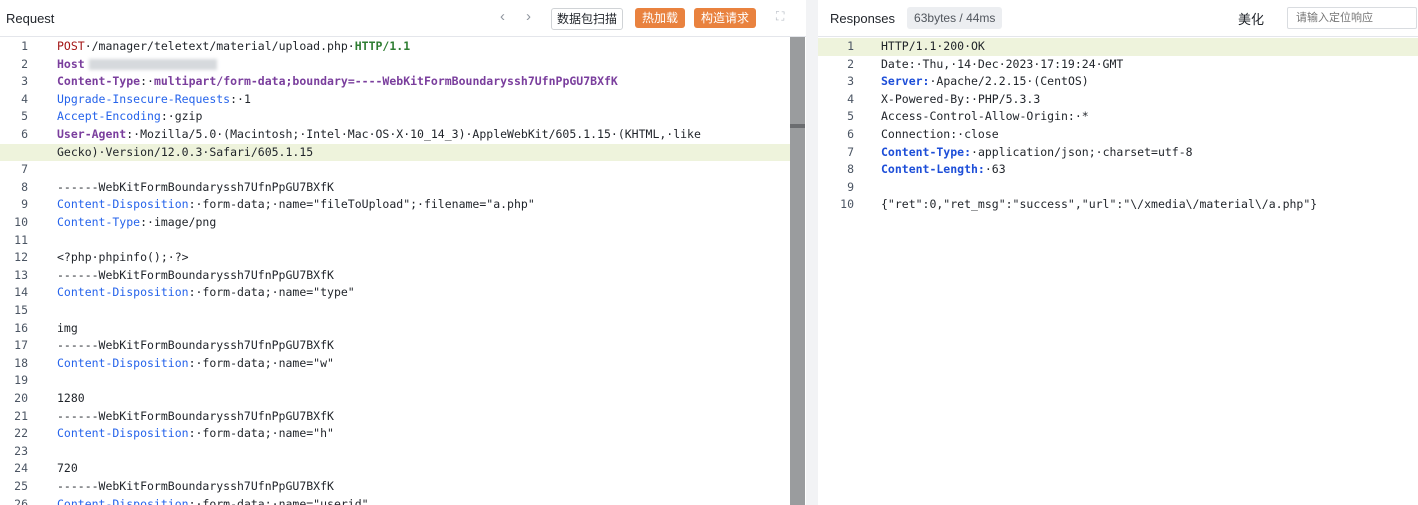 Image resolution: width=1418 pixels, height=505 pixels. What do you see at coordinates (926, 151) in the screenshot?
I see `code-token: Content-Type:` at bounding box center [926, 151].